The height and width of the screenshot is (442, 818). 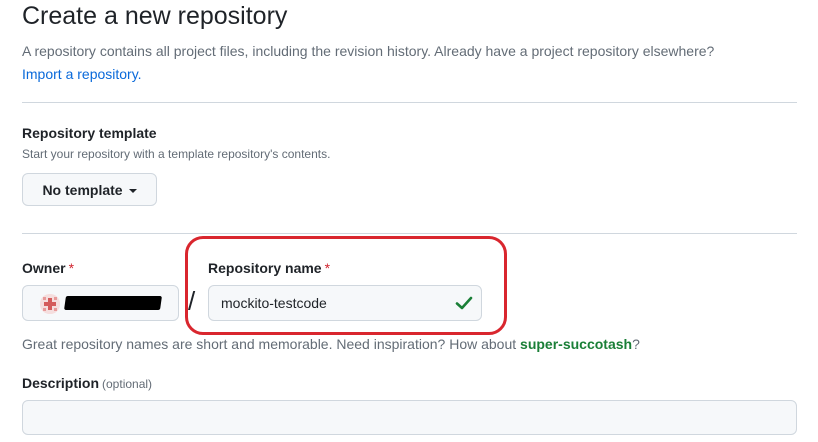 I want to click on owner-select, so click(x=100, y=303).